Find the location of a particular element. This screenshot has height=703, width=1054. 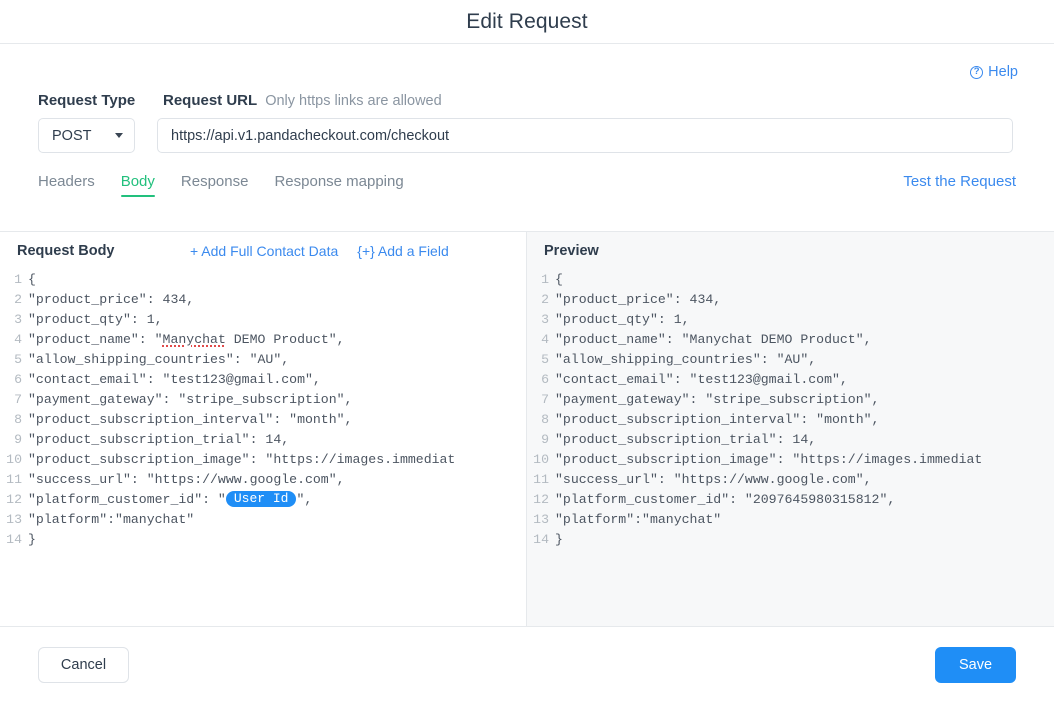

preview-line: 13 "platform":"manychat" is located at coordinates (791, 520).